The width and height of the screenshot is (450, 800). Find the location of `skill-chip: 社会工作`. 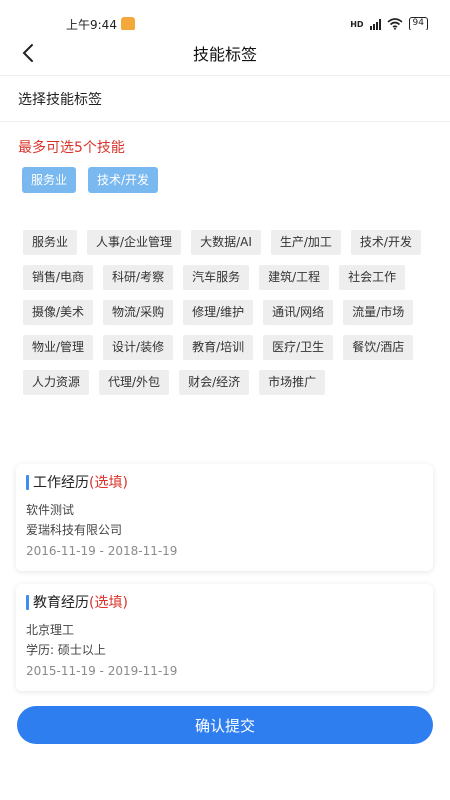

skill-chip: 社会工作 is located at coordinates (372, 277).